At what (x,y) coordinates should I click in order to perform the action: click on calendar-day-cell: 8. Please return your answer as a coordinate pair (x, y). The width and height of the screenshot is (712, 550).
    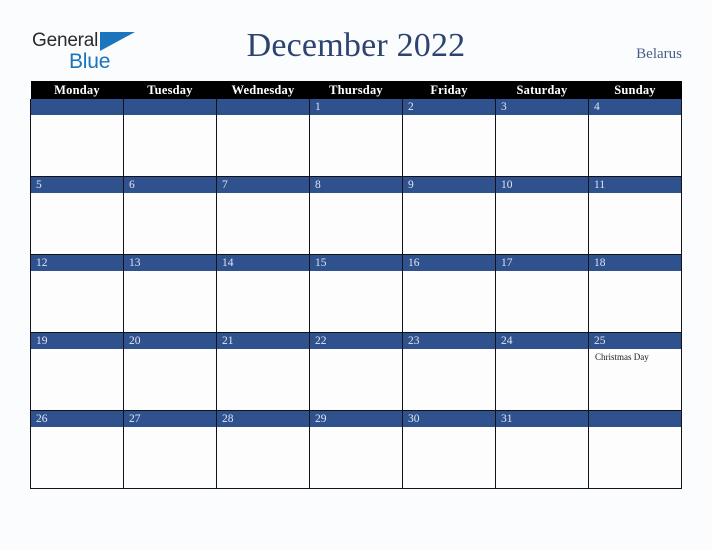
    Looking at the image, I should click on (356, 215).